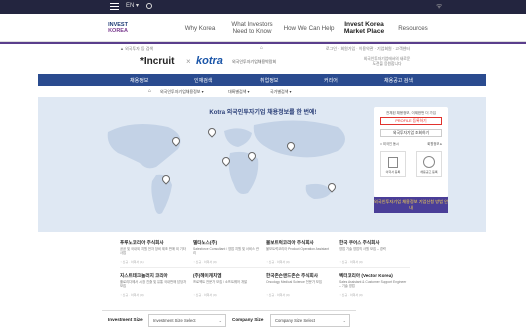  Describe the element at coordinates (398, 80) in the screenshot. I see `menu-job-post-search: 채용공고 검색` at that location.